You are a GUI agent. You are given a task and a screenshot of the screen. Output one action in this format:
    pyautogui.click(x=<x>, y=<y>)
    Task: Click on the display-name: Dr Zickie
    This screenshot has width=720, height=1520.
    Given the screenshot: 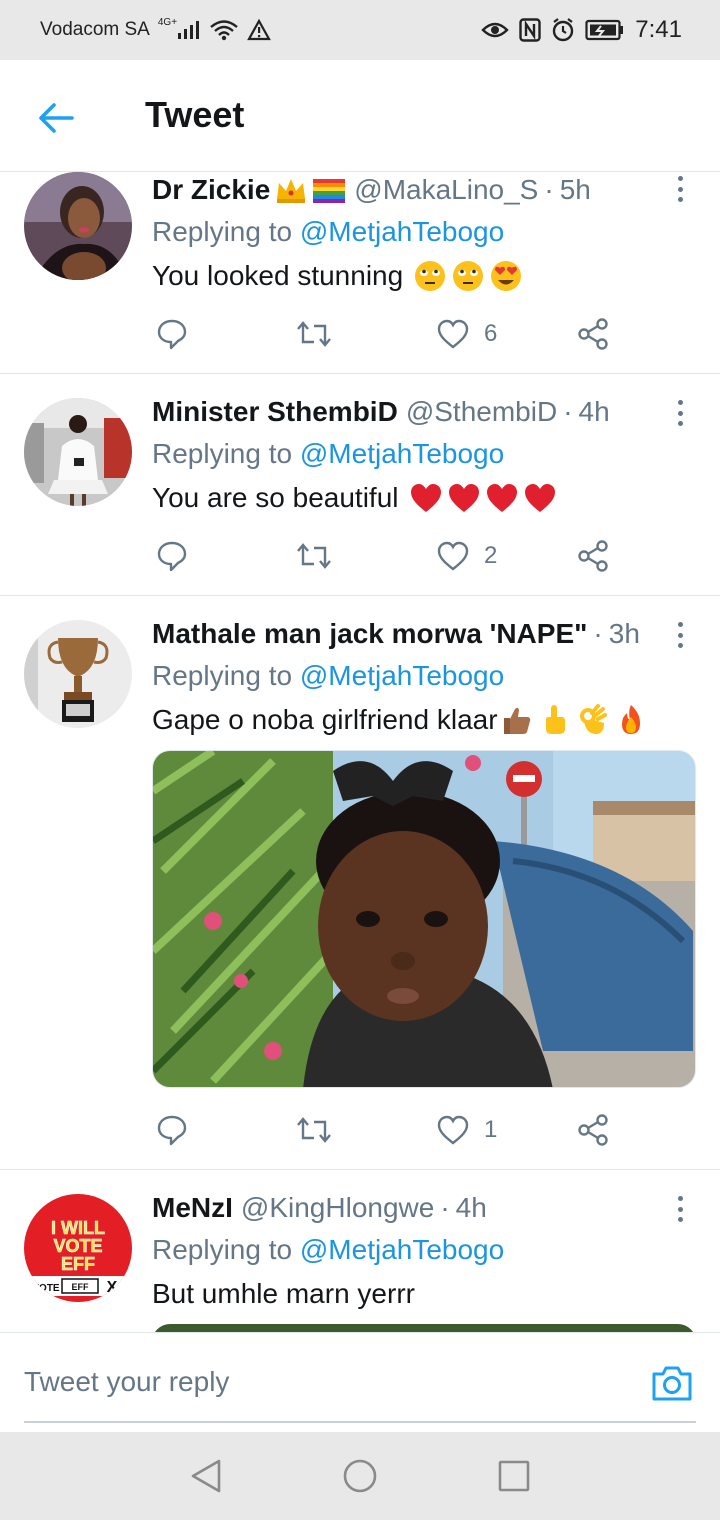 What is the action you would take?
    pyautogui.click(x=211, y=190)
    